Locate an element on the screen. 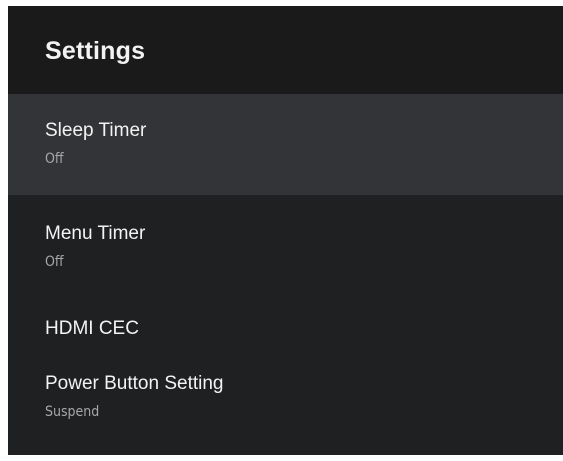  settings-item-hdmi-cec: HDMI CEC is located at coordinates (285, 320).